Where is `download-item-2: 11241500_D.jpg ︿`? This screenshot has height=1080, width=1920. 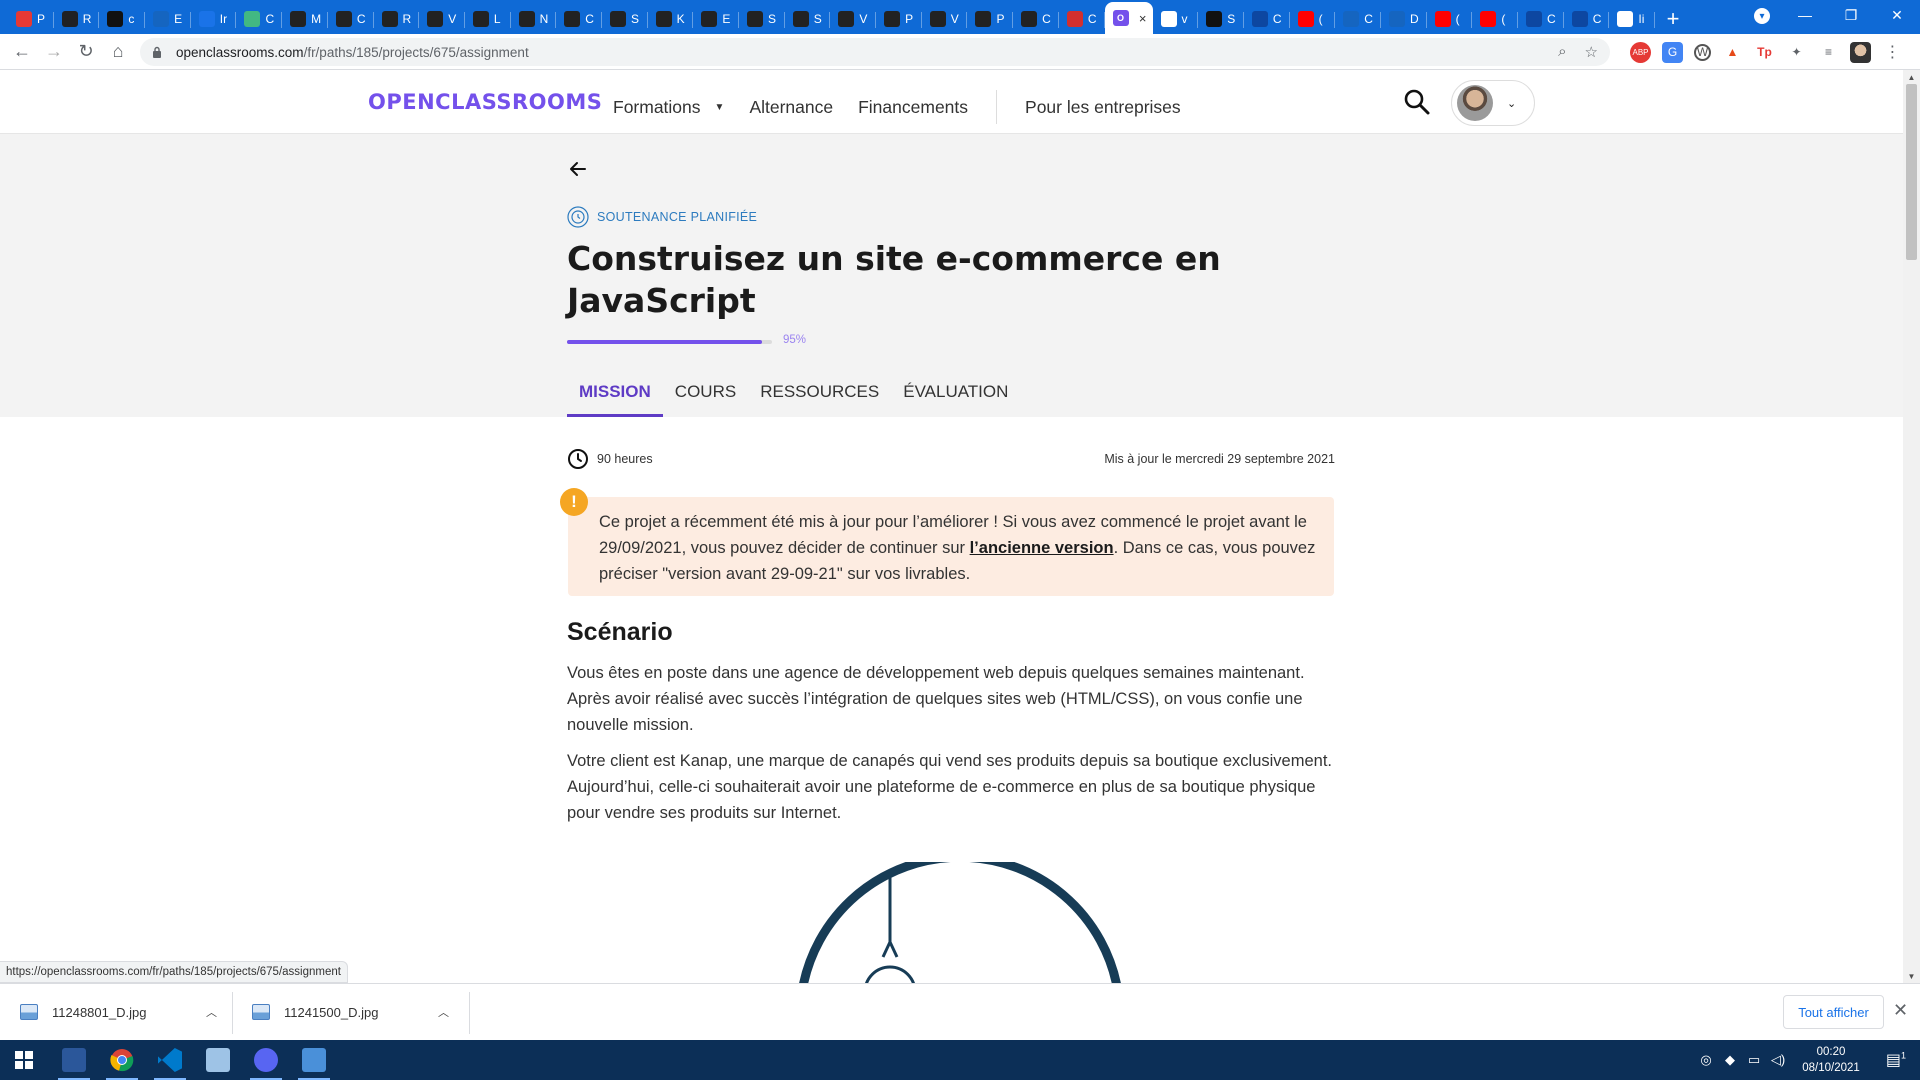
download-item-2: 11241500_D.jpg ︿ is located at coordinates (352, 1012).